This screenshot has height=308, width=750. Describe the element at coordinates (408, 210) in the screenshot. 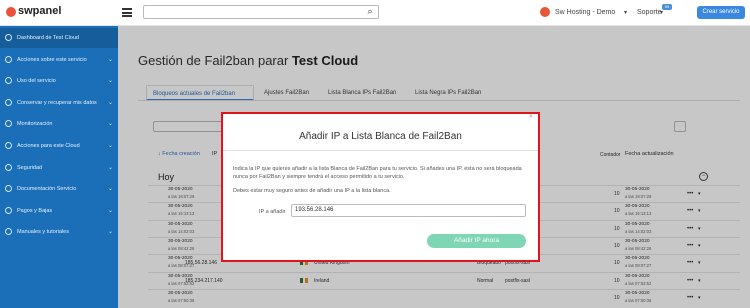

I see `ip-input: 193.56.28.146` at that location.